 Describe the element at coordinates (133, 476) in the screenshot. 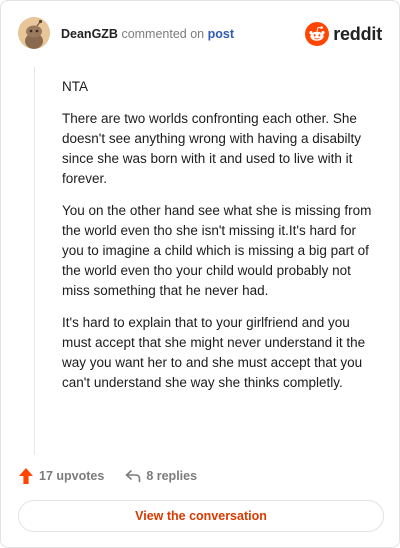

I see `reply-arrow-icon` at that location.